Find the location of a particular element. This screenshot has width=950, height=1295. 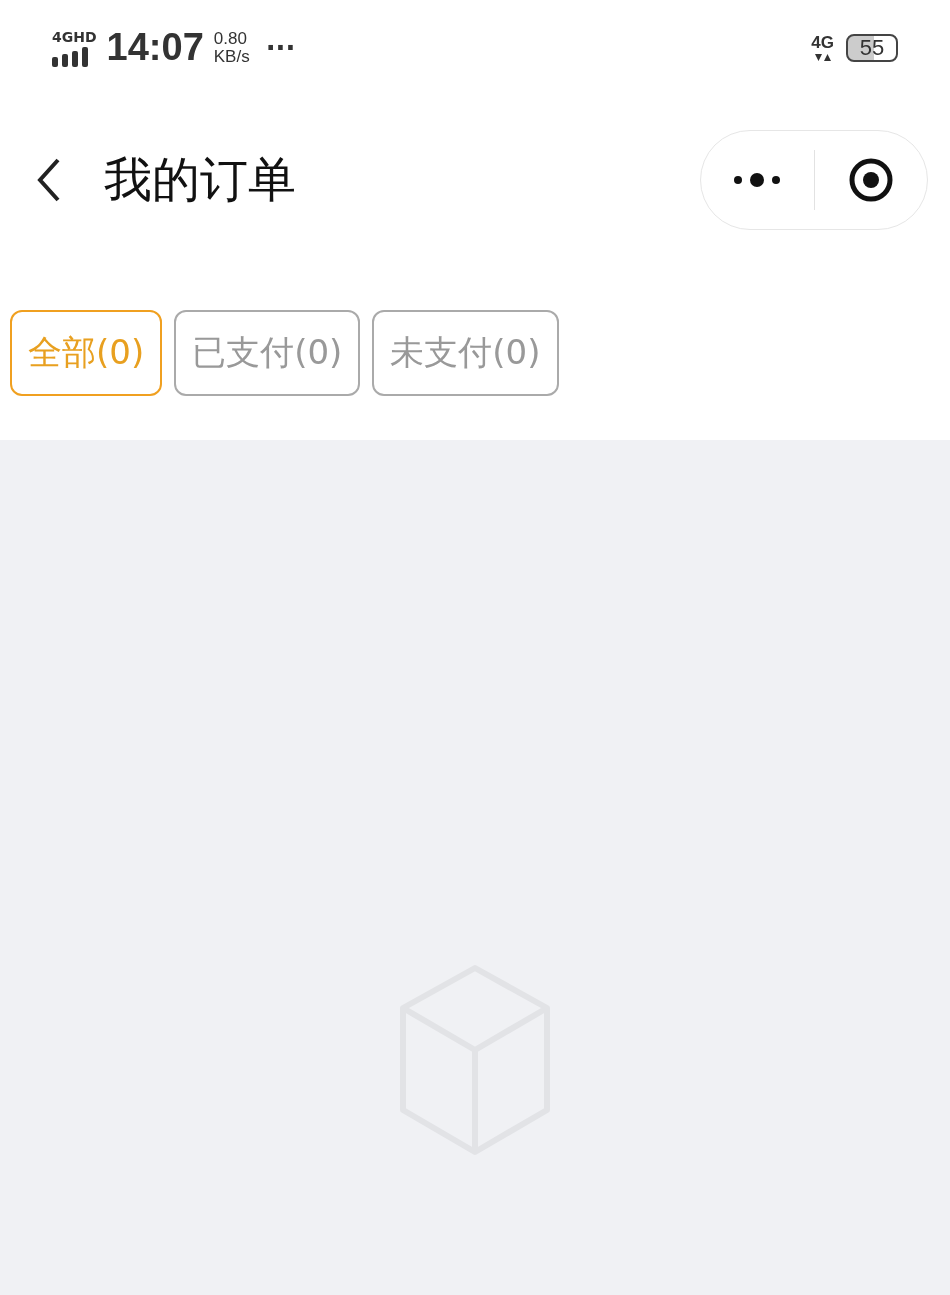

filter-tab: 未支付(0) is located at coordinates (465, 352).